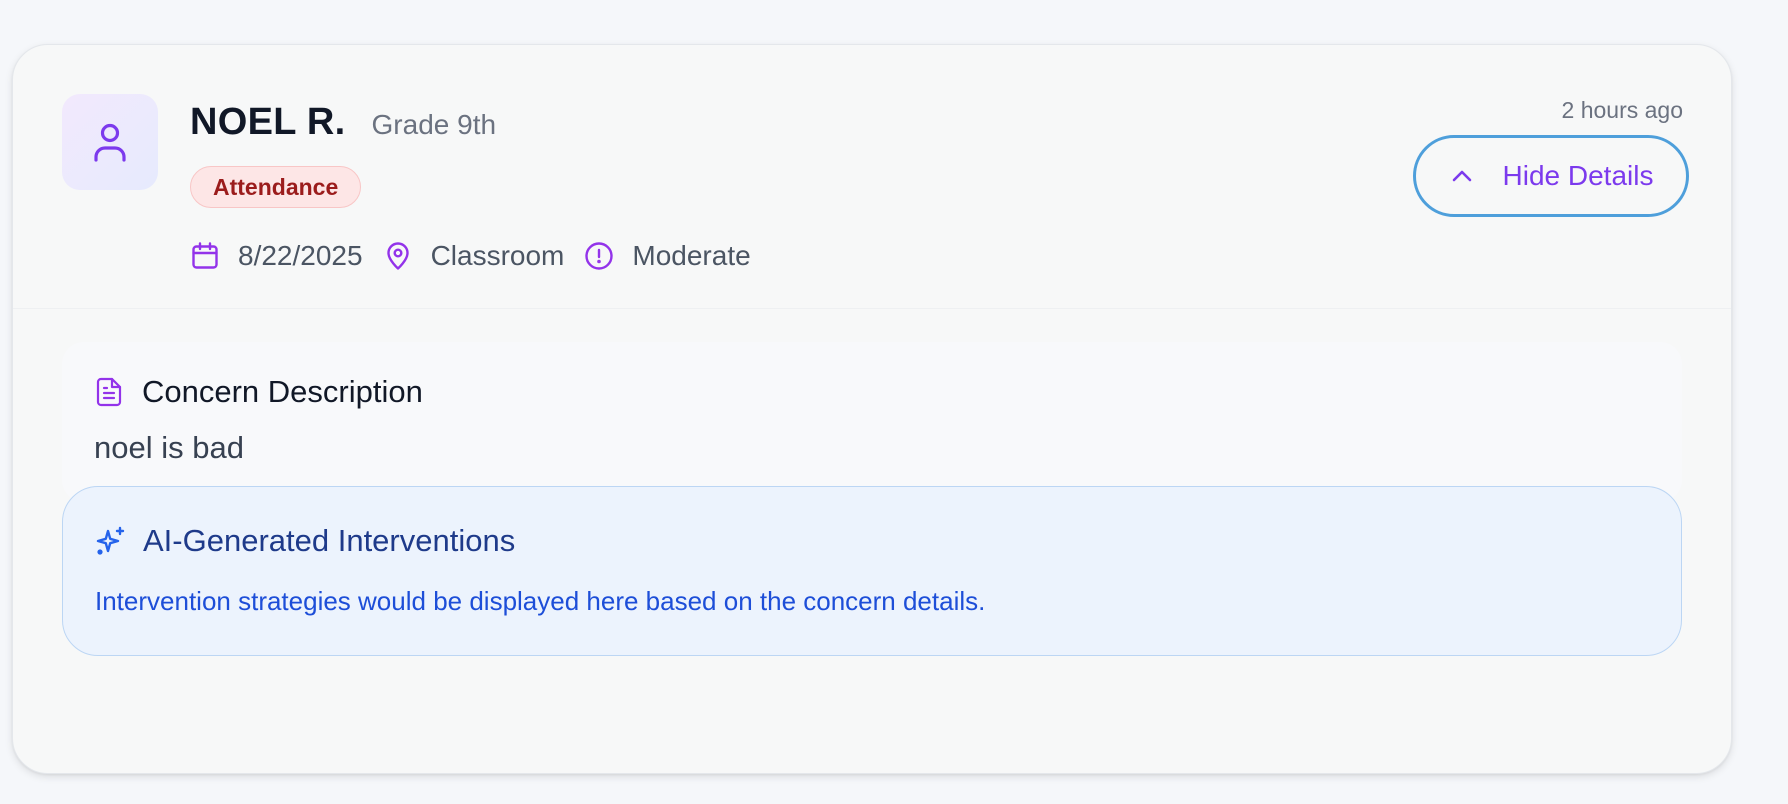  Describe the element at coordinates (205, 256) in the screenshot. I see `calendar-icon` at that location.